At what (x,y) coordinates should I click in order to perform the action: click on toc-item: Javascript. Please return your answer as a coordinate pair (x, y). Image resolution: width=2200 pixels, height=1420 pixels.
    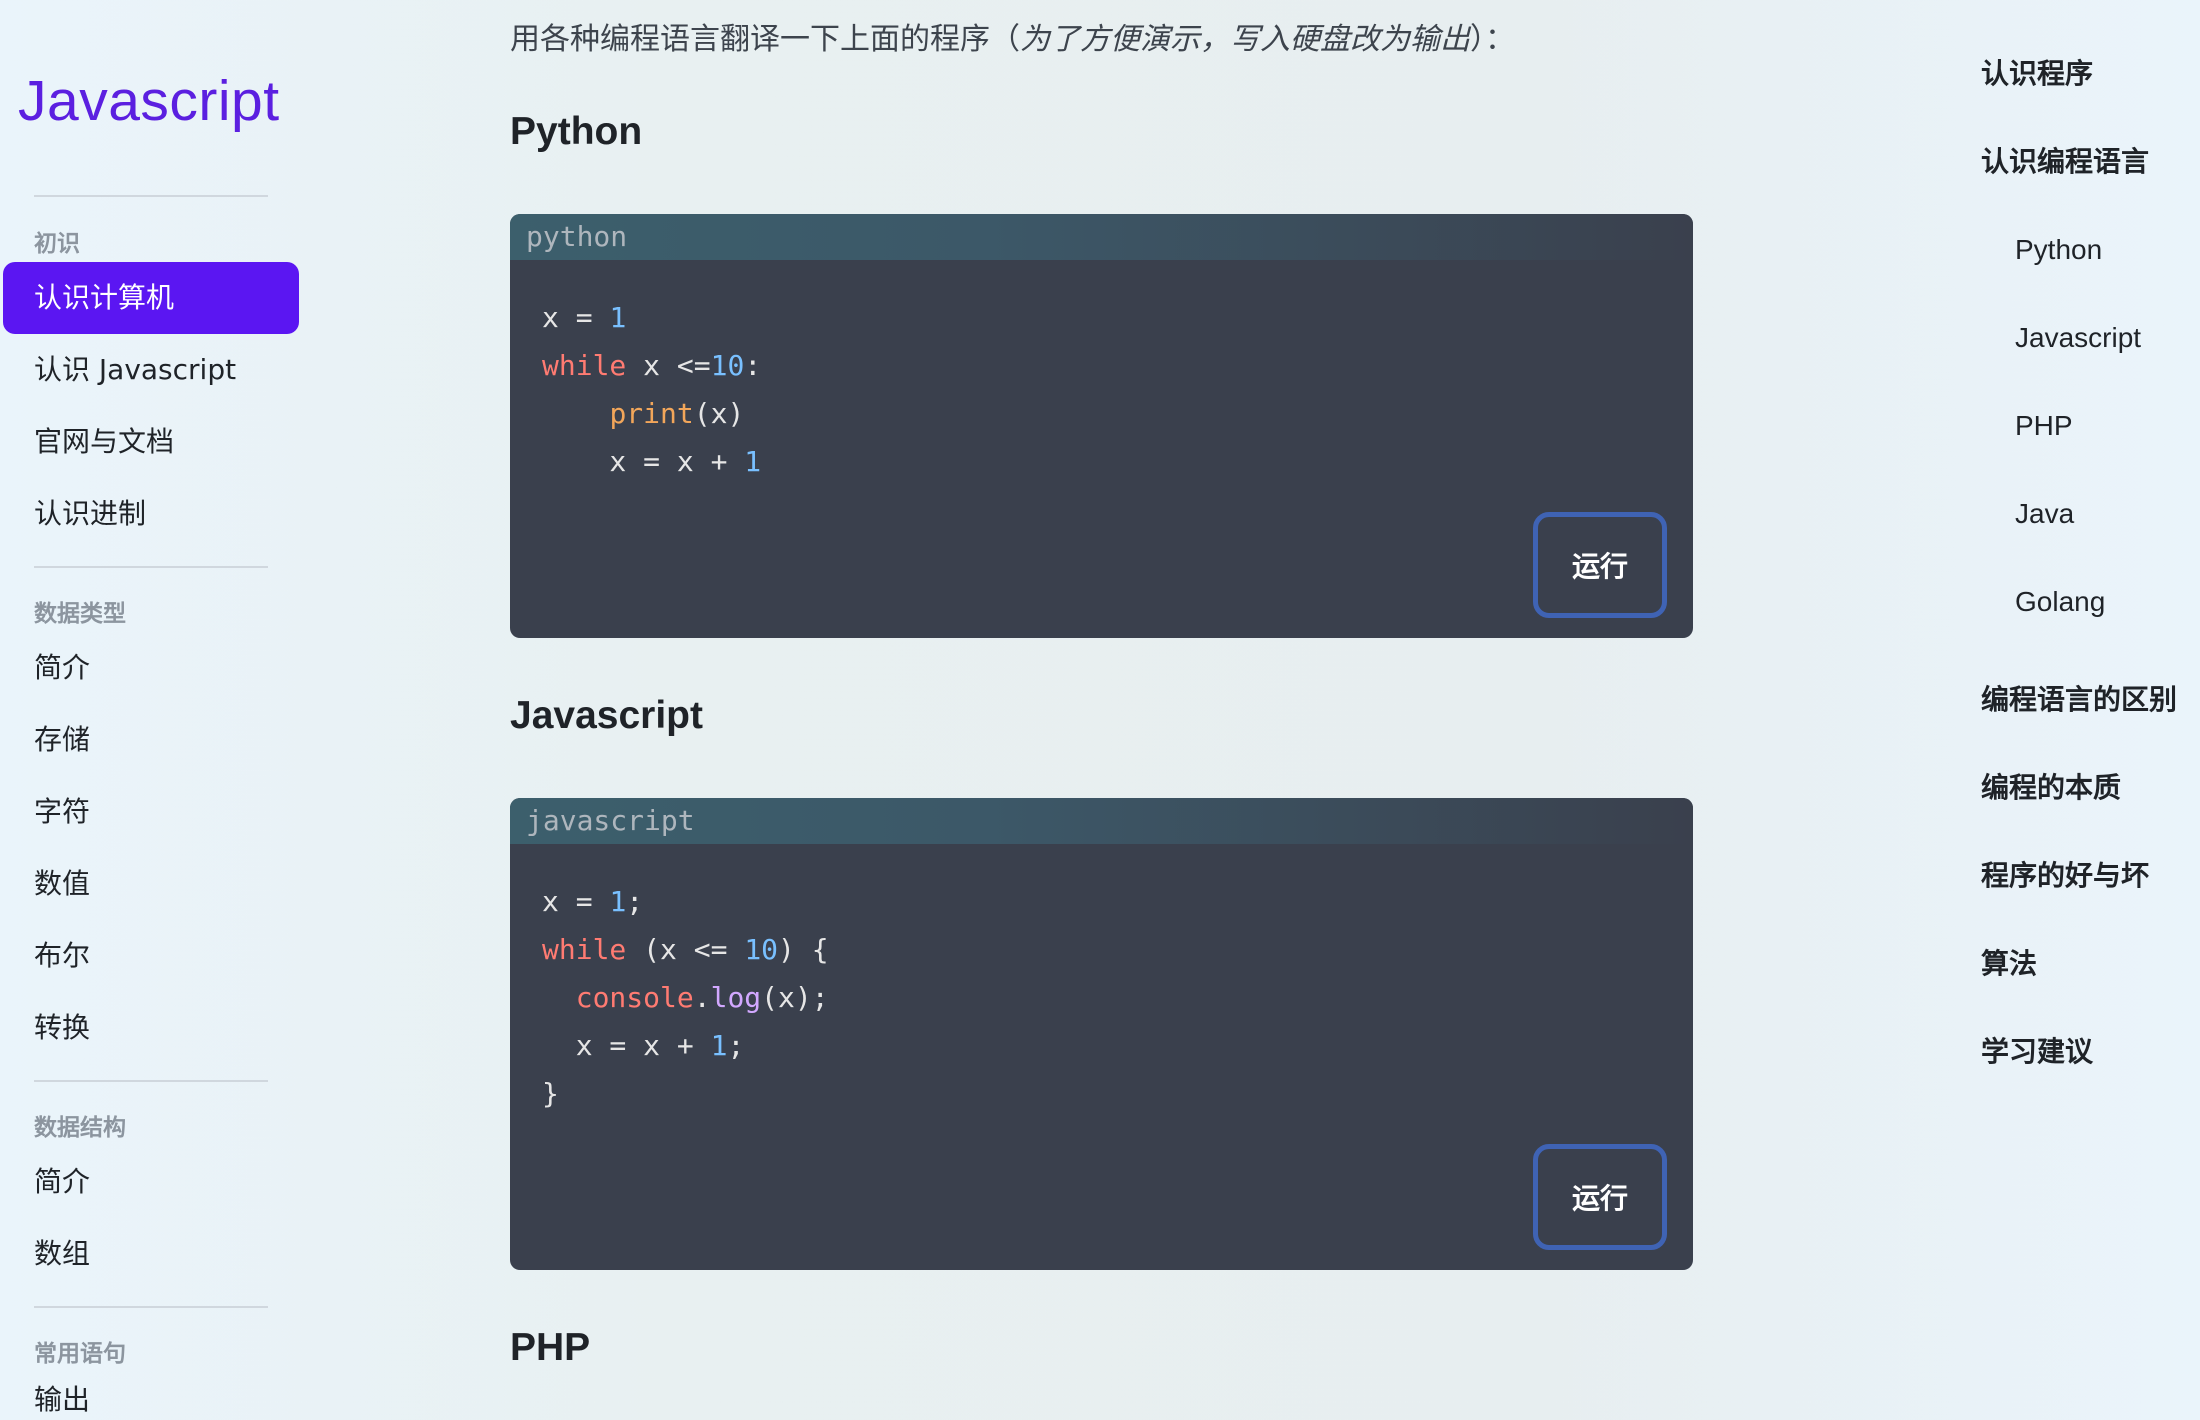
    Looking at the image, I should click on (2078, 338).